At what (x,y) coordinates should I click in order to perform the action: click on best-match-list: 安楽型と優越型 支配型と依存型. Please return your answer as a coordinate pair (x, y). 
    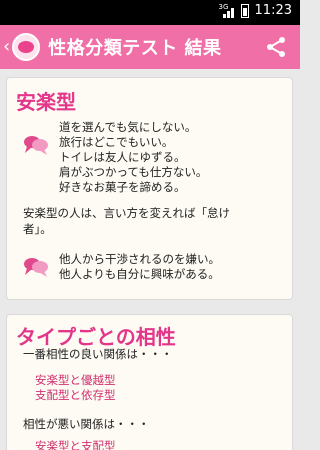
    Looking at the image, I should click on (75, 388).